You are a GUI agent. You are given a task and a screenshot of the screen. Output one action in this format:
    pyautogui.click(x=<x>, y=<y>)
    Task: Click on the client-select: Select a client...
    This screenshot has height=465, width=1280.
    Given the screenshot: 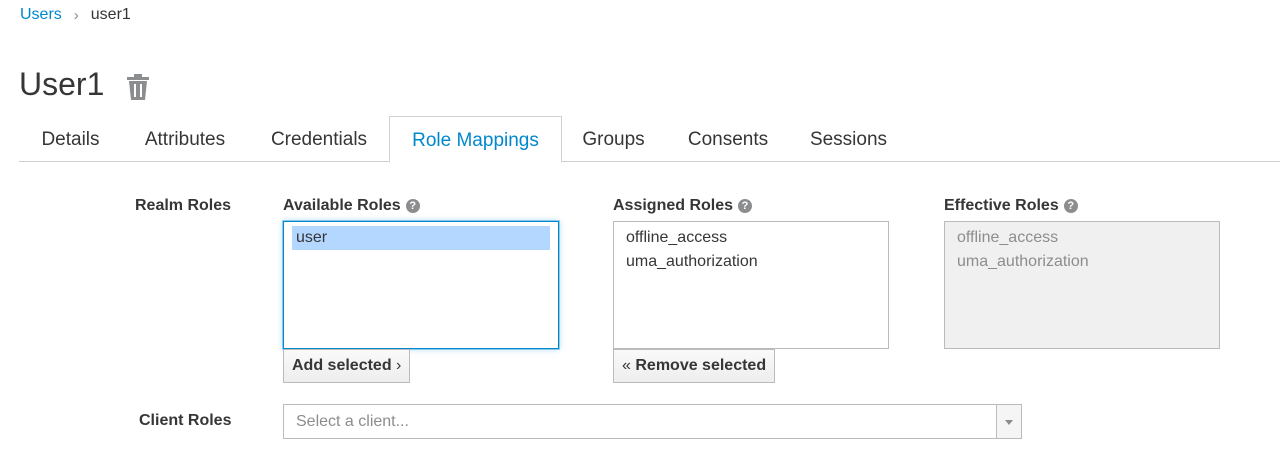 What is the action you would take?
    pyautogui.click(x=652, y=421)
    